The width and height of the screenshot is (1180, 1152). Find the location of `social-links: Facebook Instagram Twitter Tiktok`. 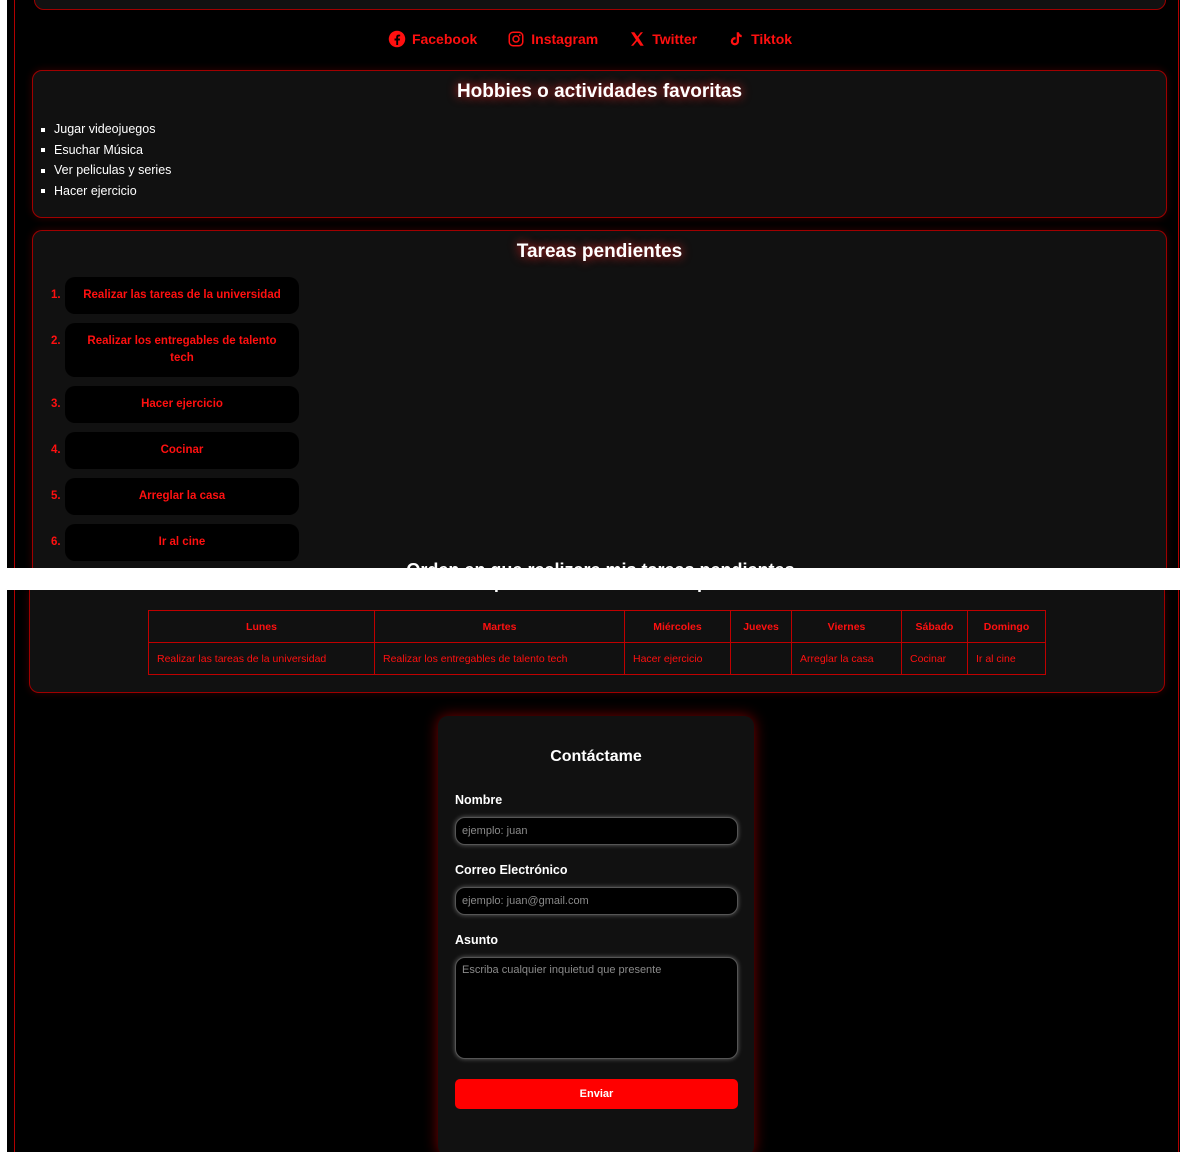

social-links: Facebook Instagram Twitter Tiktok is located at coordinates (590, 39).